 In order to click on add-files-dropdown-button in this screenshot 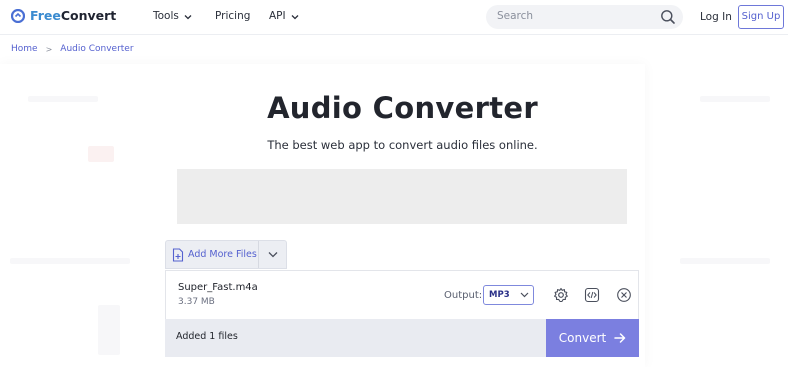, I will do `click(272, 254)`.